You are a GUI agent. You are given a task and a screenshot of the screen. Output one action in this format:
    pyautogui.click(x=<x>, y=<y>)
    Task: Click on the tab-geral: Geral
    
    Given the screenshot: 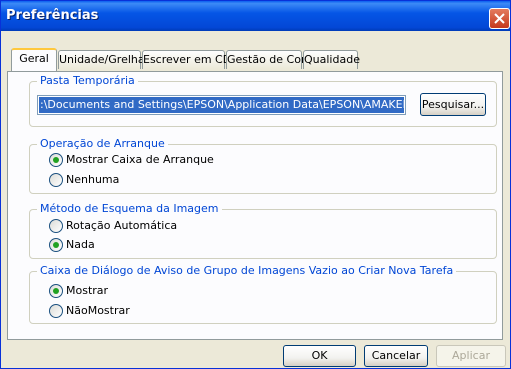 What is the action you would take?
    pyautogui.click(x=34, y=59)
    